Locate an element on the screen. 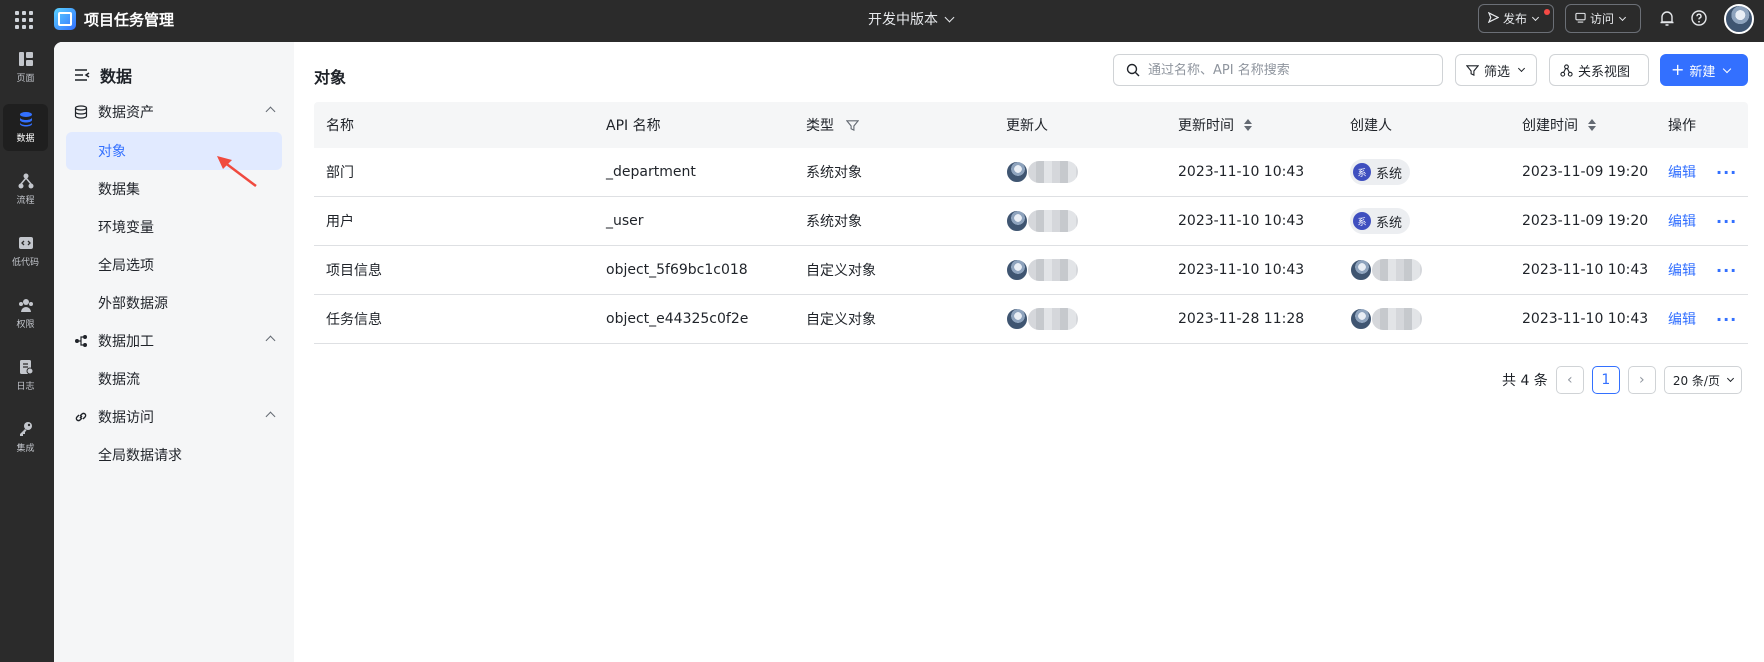 This screenshot has height=662, width=1764. search-box is located at coordinates (1278, 70).